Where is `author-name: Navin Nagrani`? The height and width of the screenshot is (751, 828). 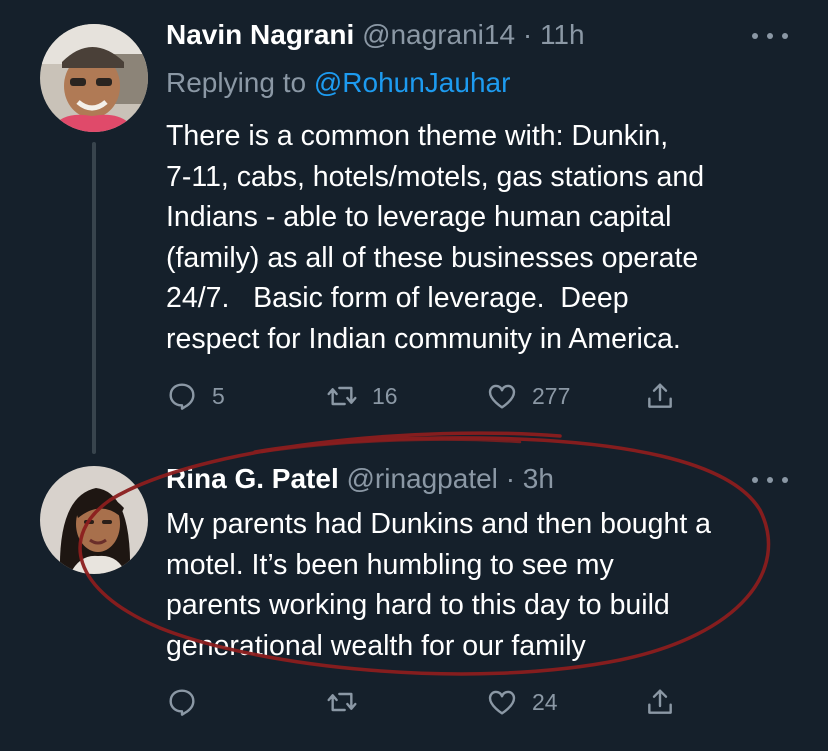
author-name: Navin Nagrani is located at coordinates (260, 34).